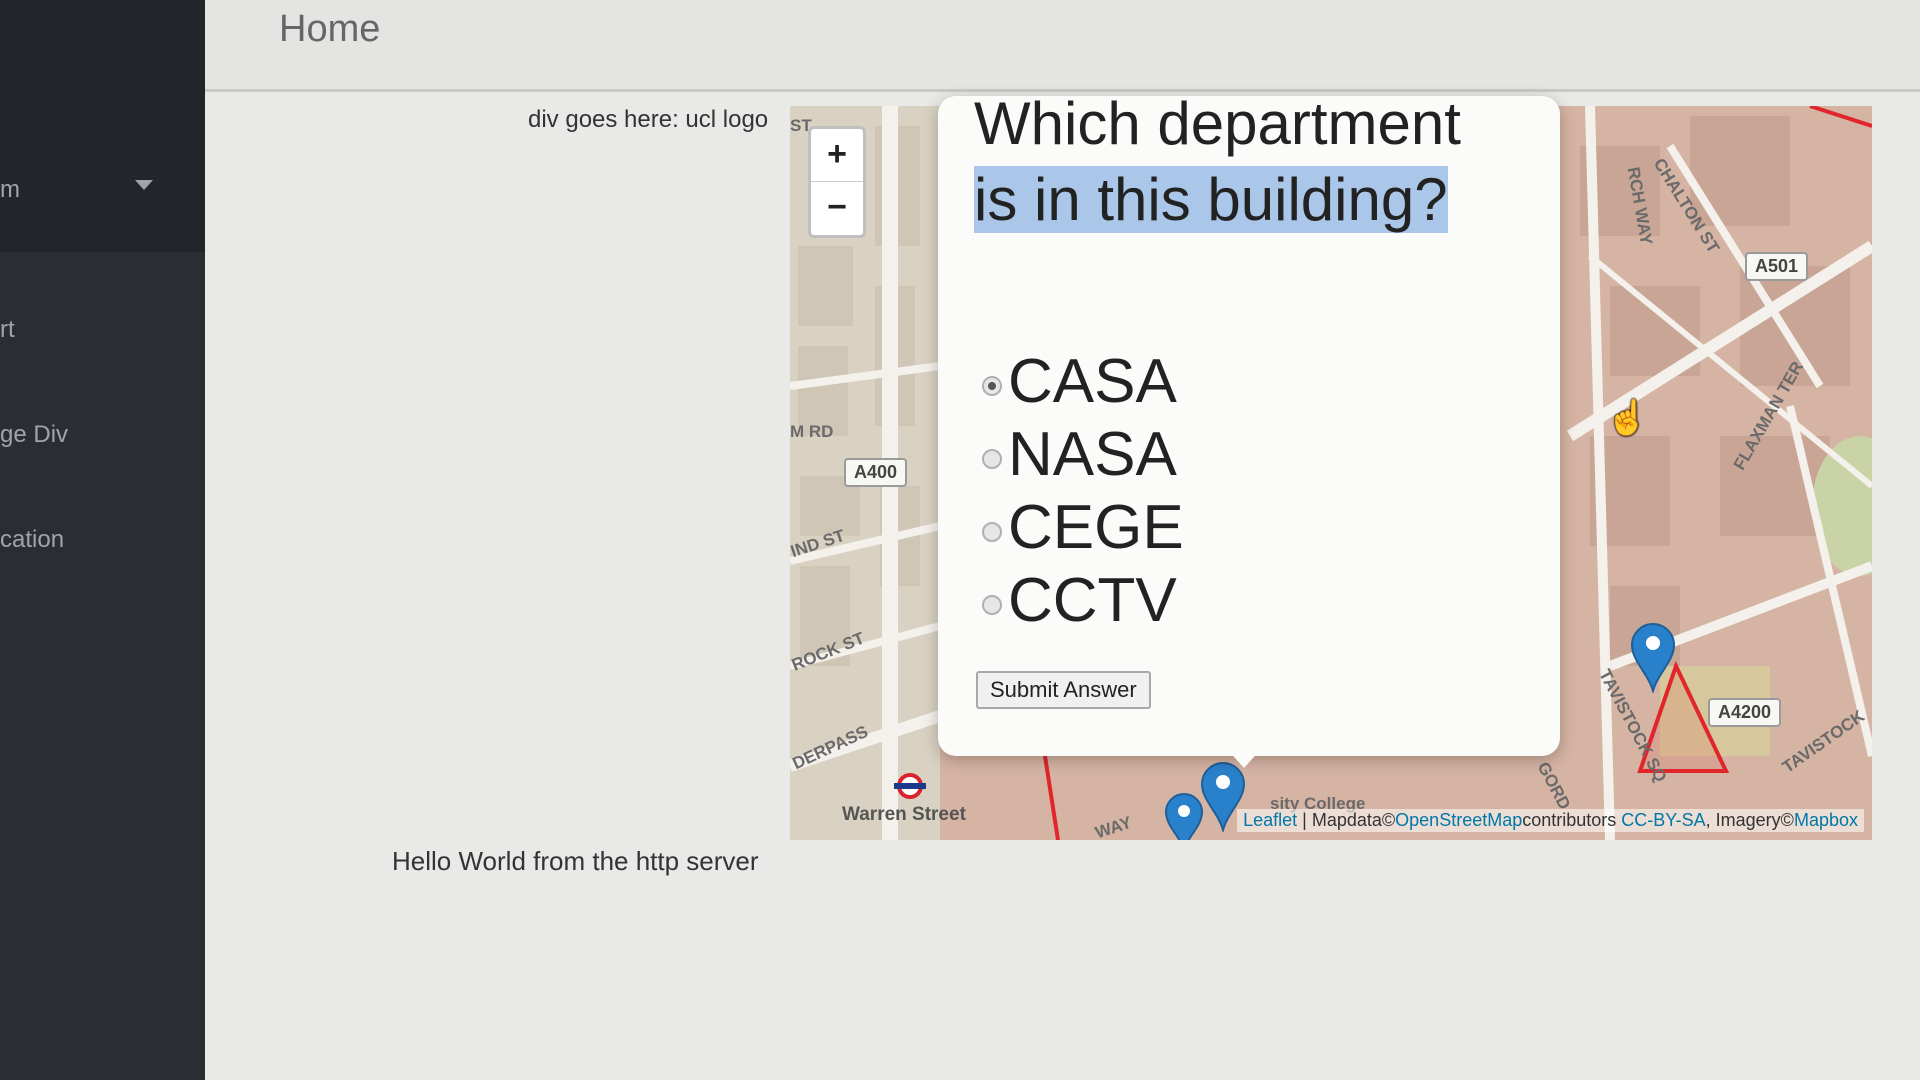 This screenshot has width=1920, height=1080. I want to click on road-shield-a4200: A4200, so click(1745, 712).